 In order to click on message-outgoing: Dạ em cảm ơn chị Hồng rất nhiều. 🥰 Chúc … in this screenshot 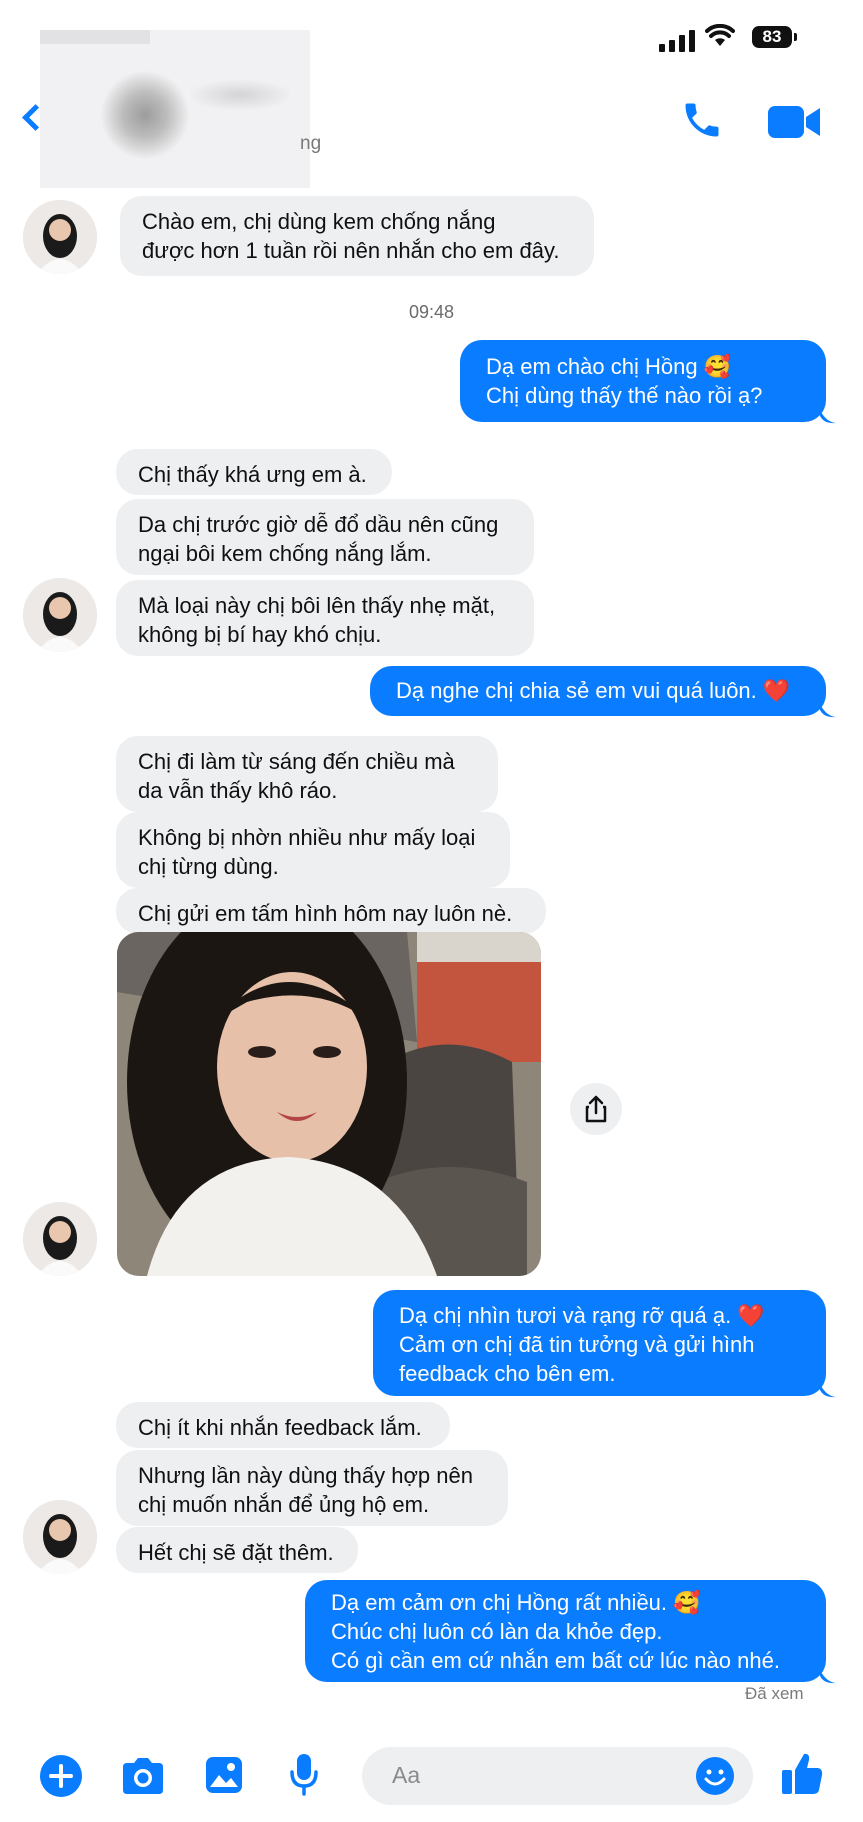, I will do `click(565, 1631)`.